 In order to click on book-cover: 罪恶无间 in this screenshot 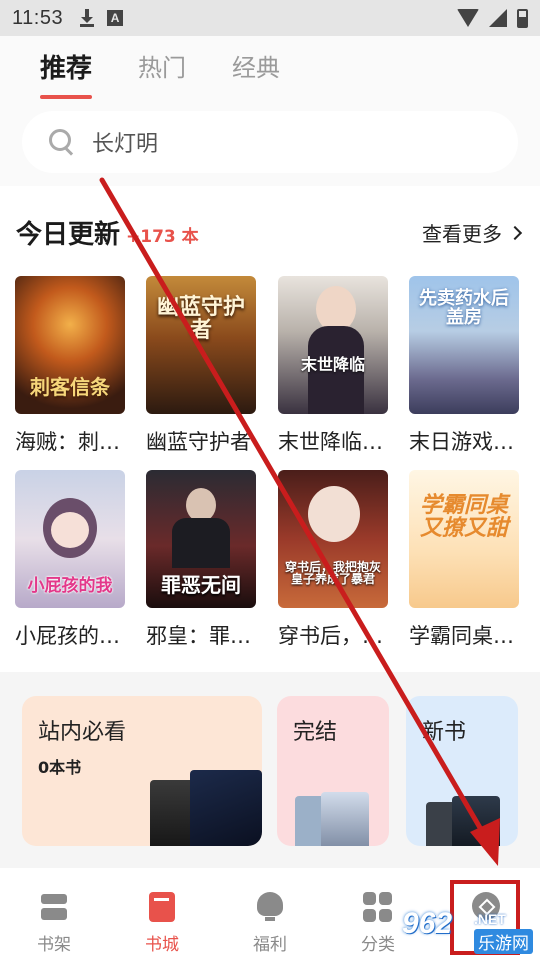, I will do `click(201, 539)`.